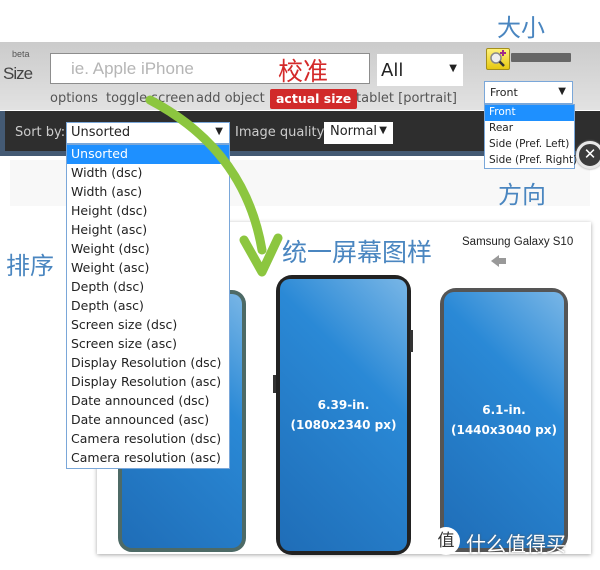 The height and width of the screenshot is (570, 600). I want to click on zoom-in-button, so click(498, 59).